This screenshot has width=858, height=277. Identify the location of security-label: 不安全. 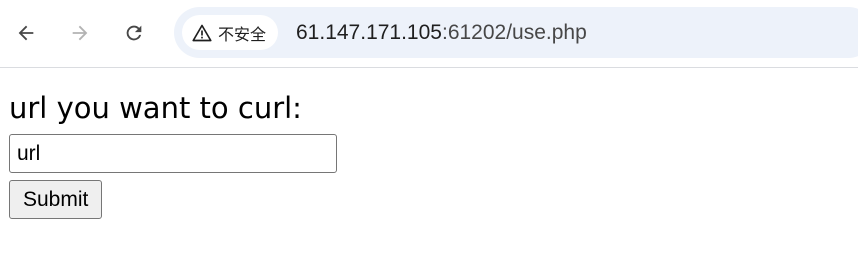
(242, 34).